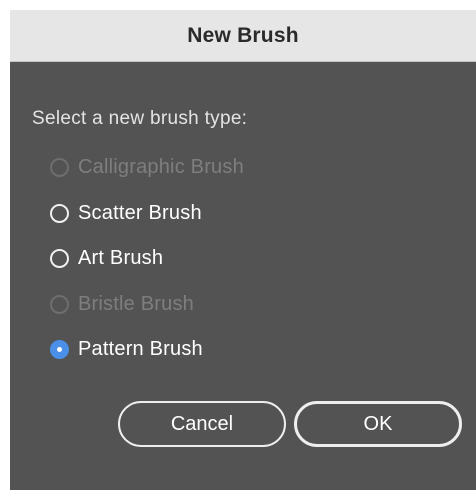 The image size is (476, 490). I want to click on brush-type-prompt: Select a new brush type:, so click(140, 118).